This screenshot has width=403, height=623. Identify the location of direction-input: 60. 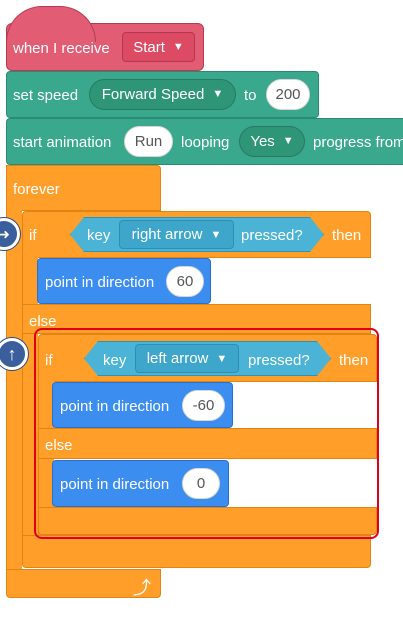
(185, 281).